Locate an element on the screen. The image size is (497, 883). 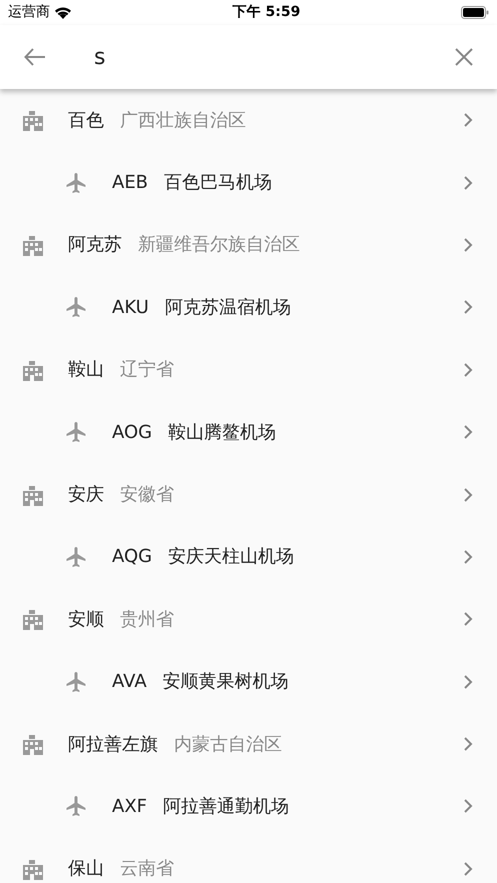
airport-name: 安顺黄果树机场 is located at coordinates (225, 682).